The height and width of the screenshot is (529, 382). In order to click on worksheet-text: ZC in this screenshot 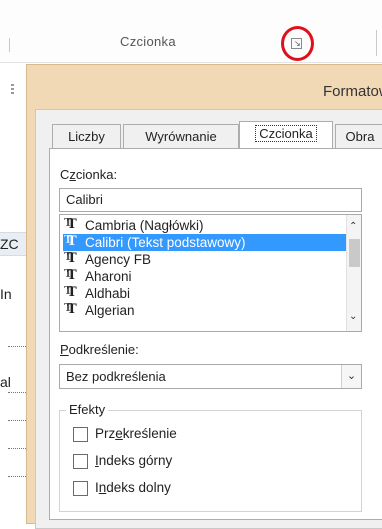, I will do `click(9, 244)`.